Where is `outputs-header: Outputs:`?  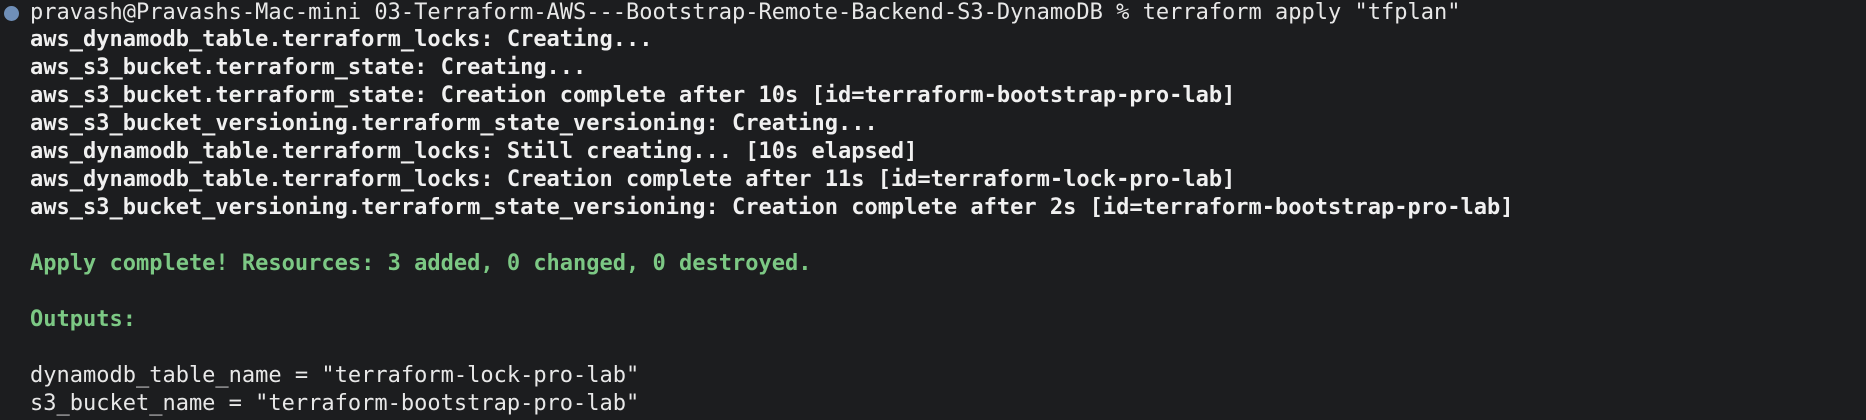
outputs-header: Outputs: is located at coordinates (83, 319).